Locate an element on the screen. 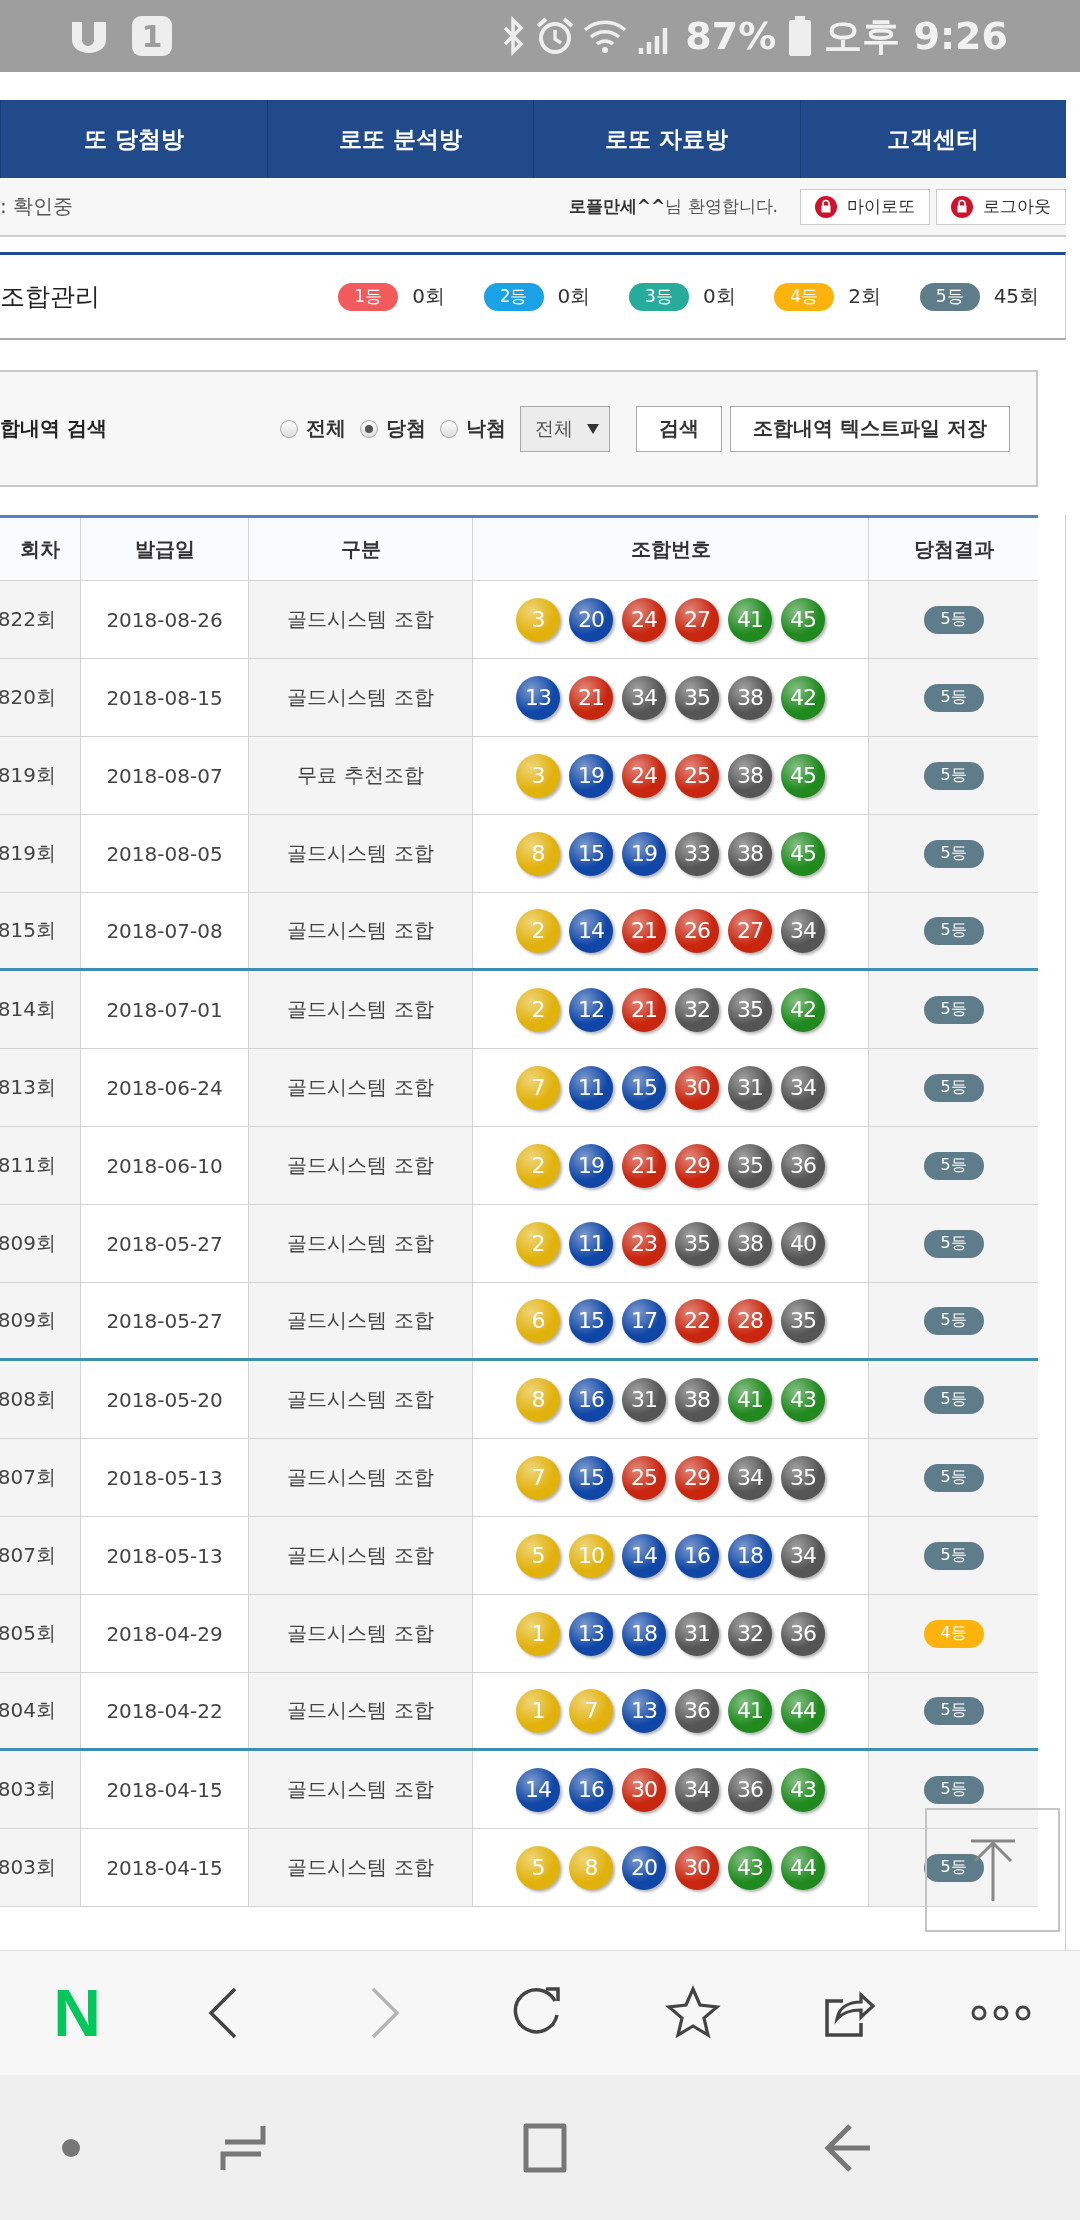  lotto-ball: 10 is located at coordinates (591, 1555).